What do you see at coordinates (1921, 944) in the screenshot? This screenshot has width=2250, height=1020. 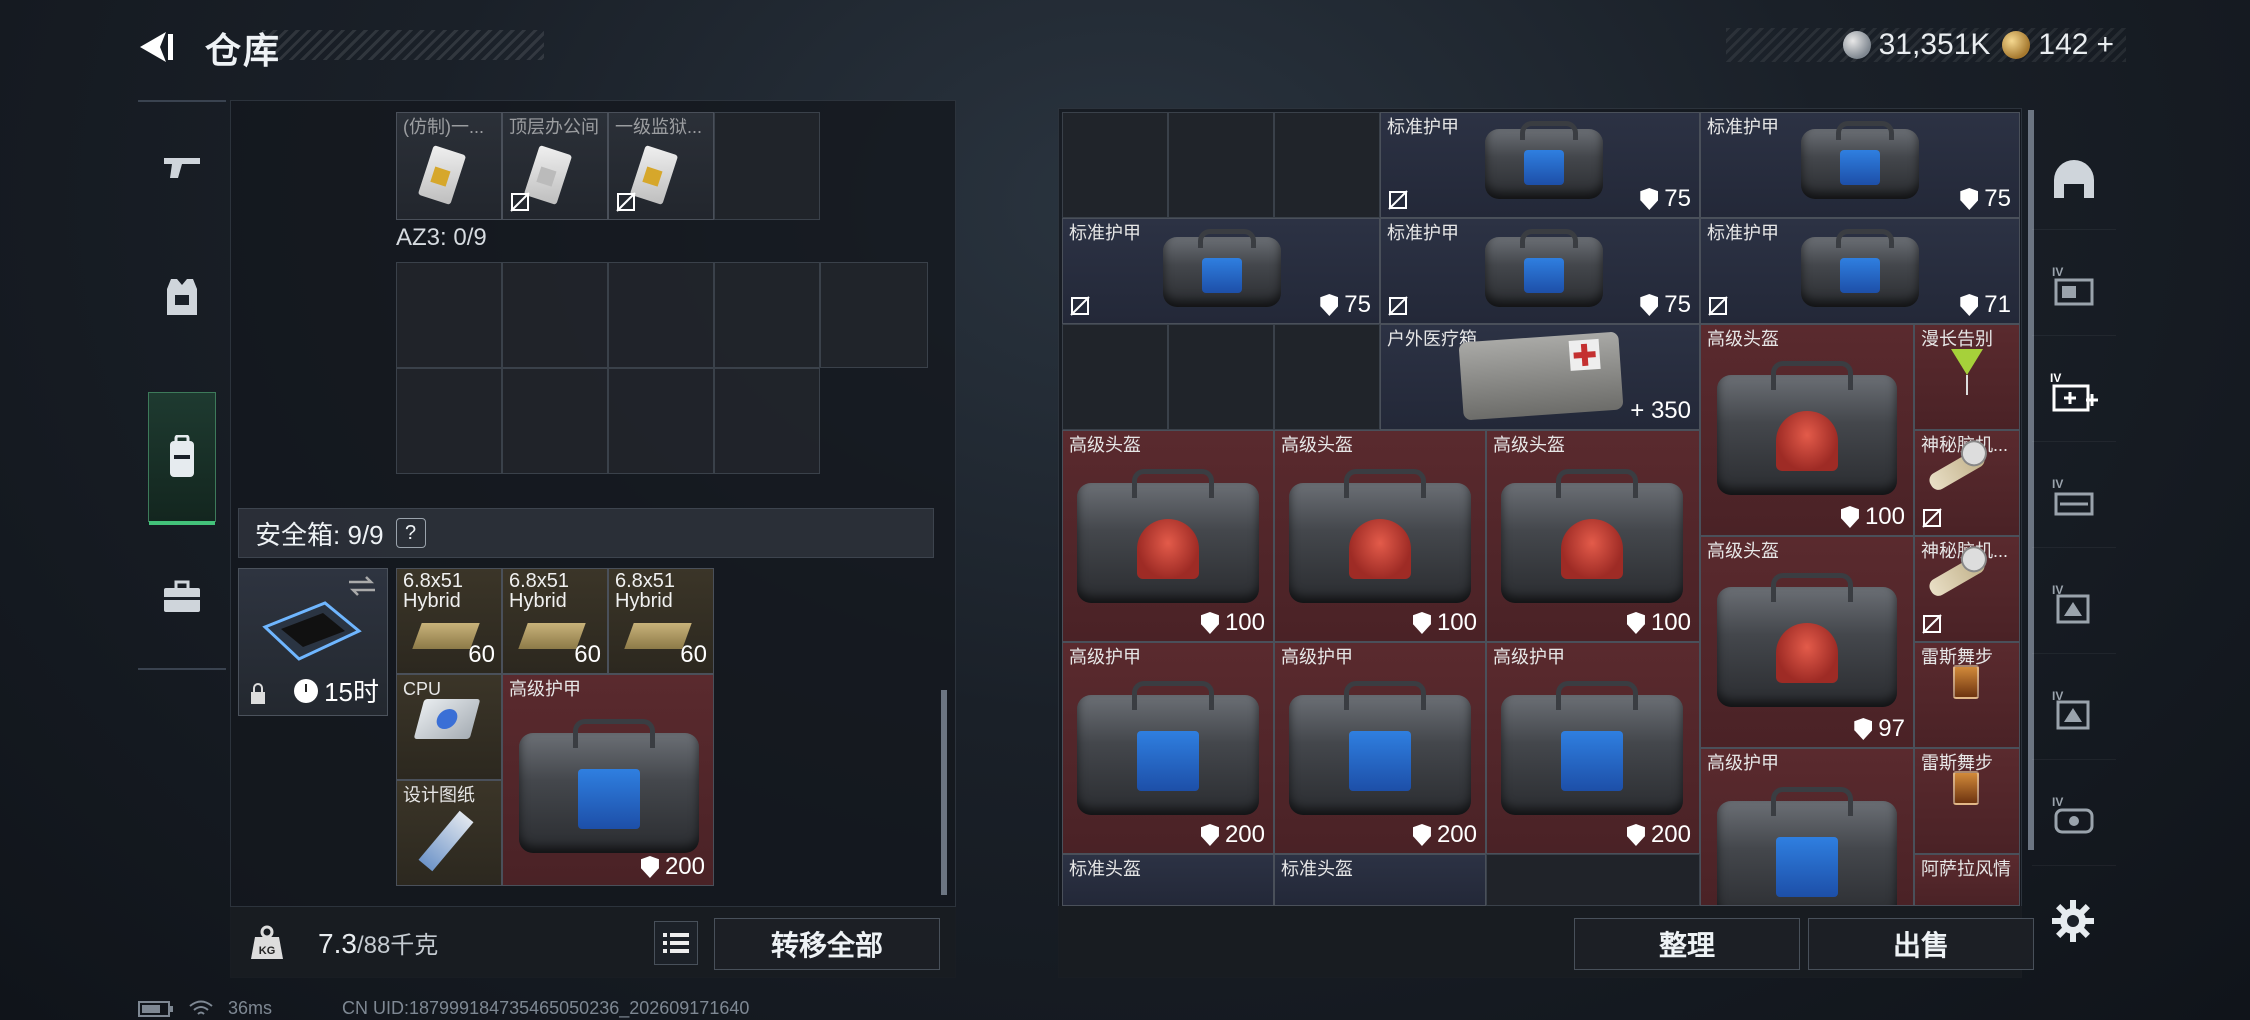 I see `sell-button: 出售` at bounding box center [1921, 944].